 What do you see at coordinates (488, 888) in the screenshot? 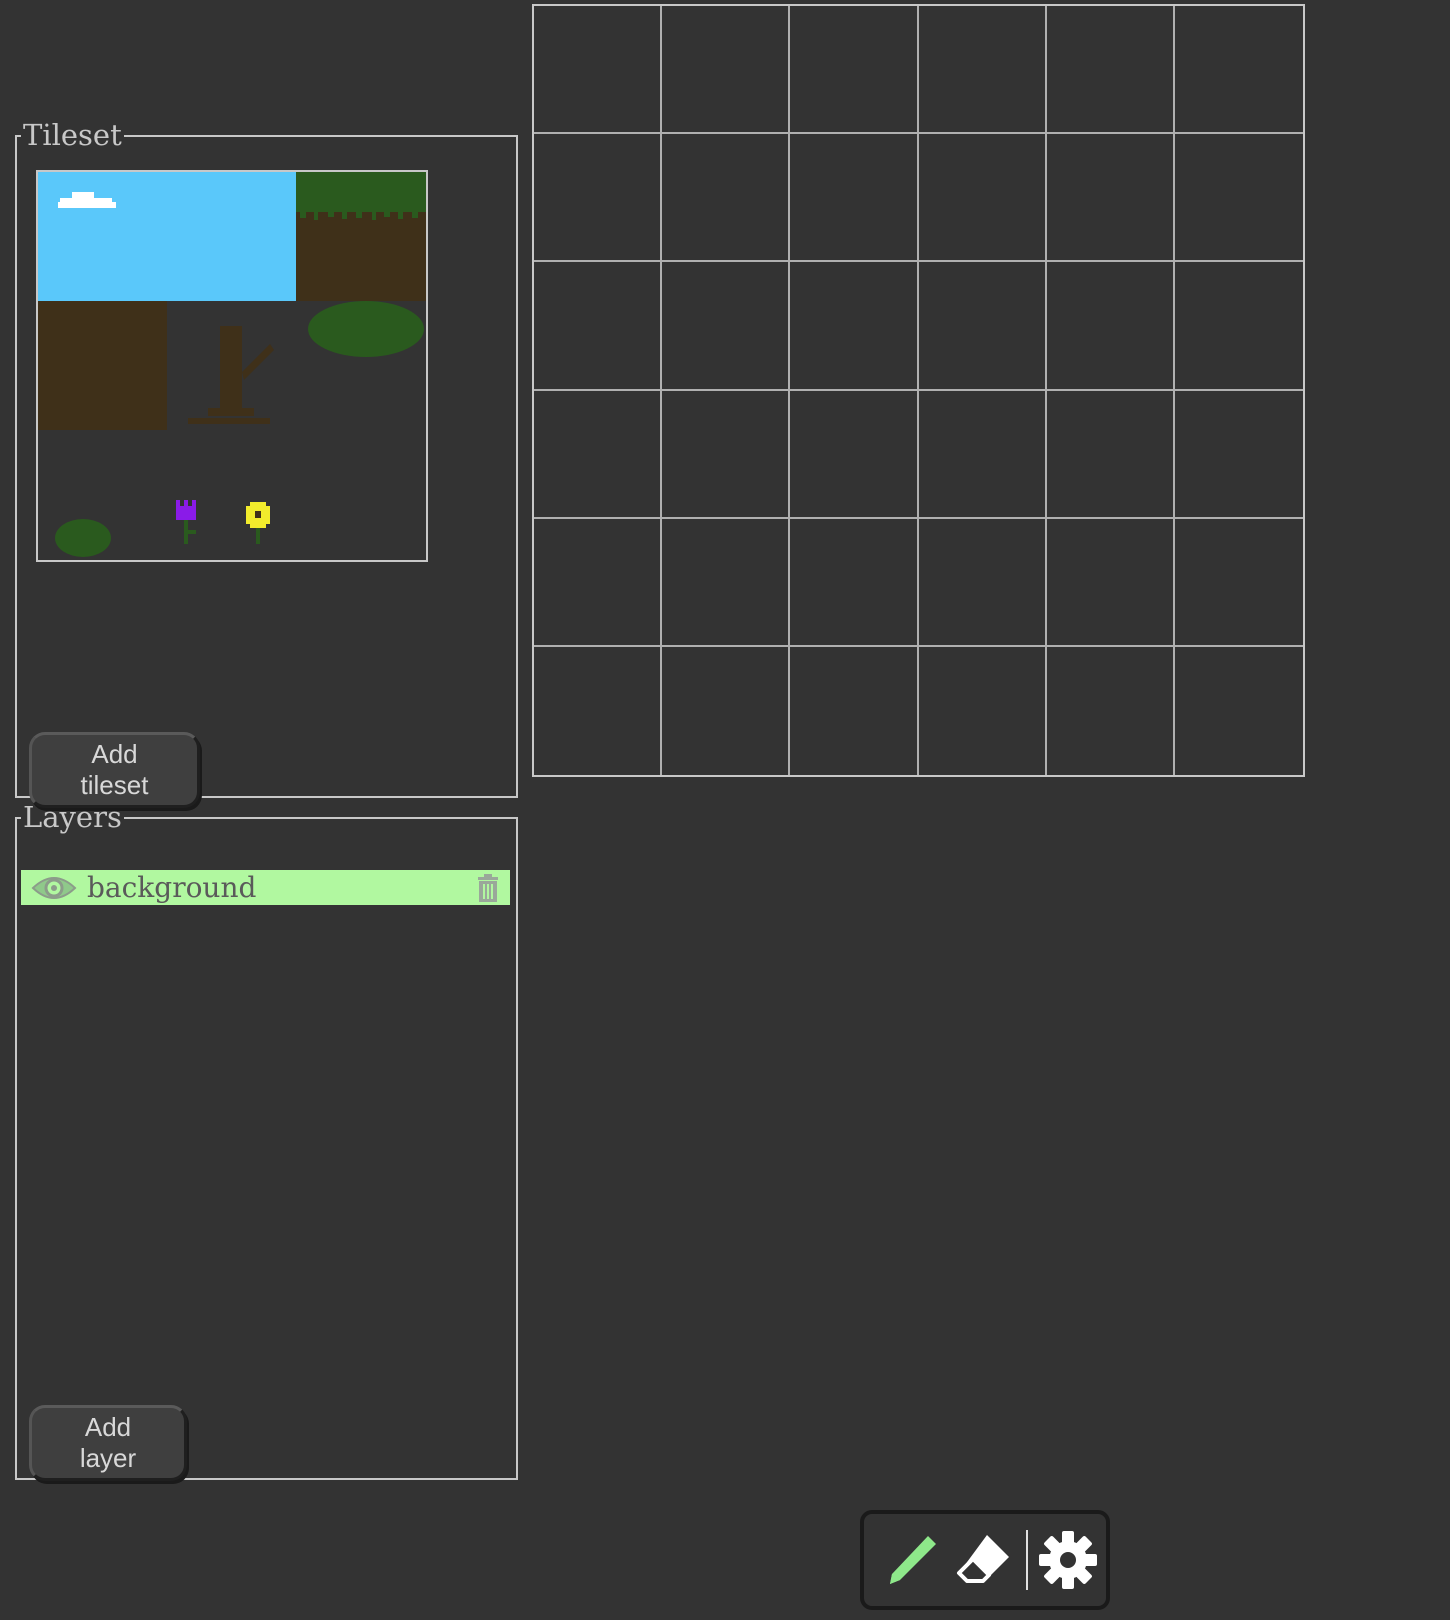
I see `trash-icon` at bounding box center [488, 888].